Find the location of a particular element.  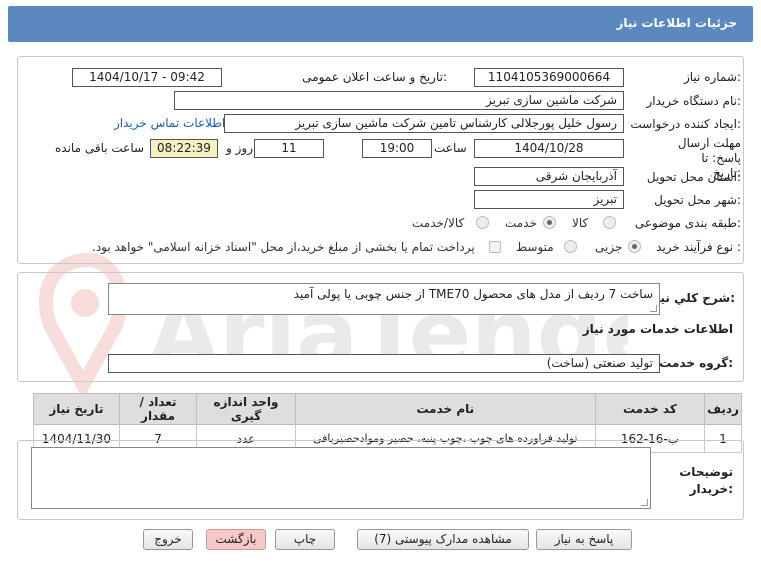

page-title: جزئیات اطلاعات نیاز is located at coordinates (676, 23).